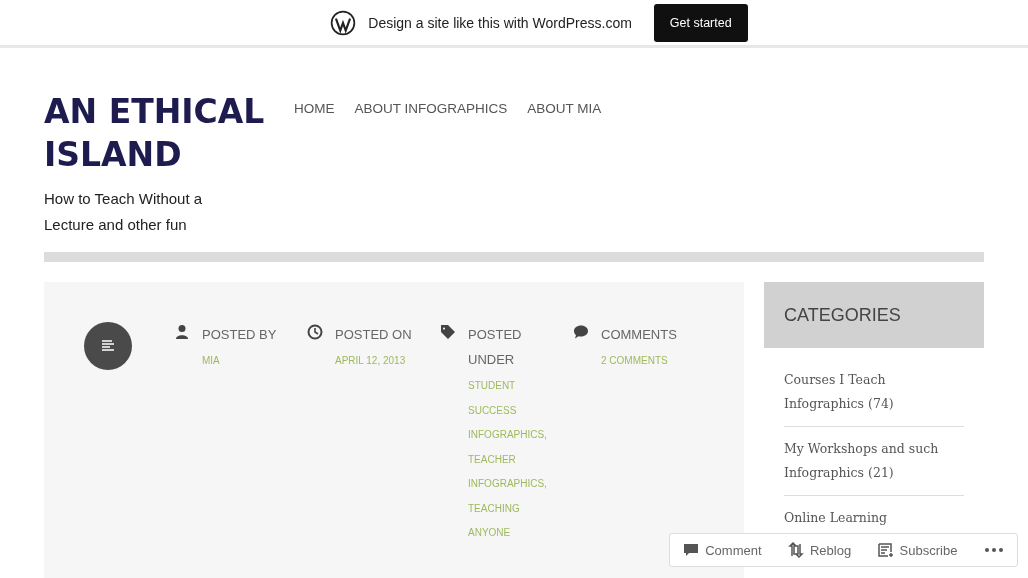 The width and height of the screenshot is (1028, 578). What do you see at coordinates (374, 335) in the screenshot?
I see `meta-label: POSTED ON` at bounding box center [374, 335].